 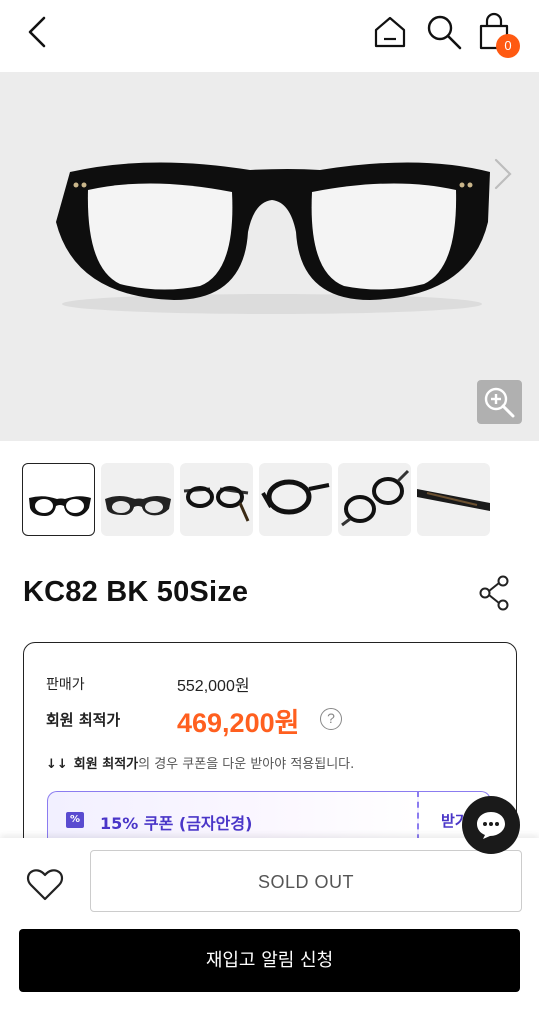 What do you see at coordinates (306, 881) in the screenshot?
I see `sold-out-button: SOLD OUT` at bounding box center [306, 881].